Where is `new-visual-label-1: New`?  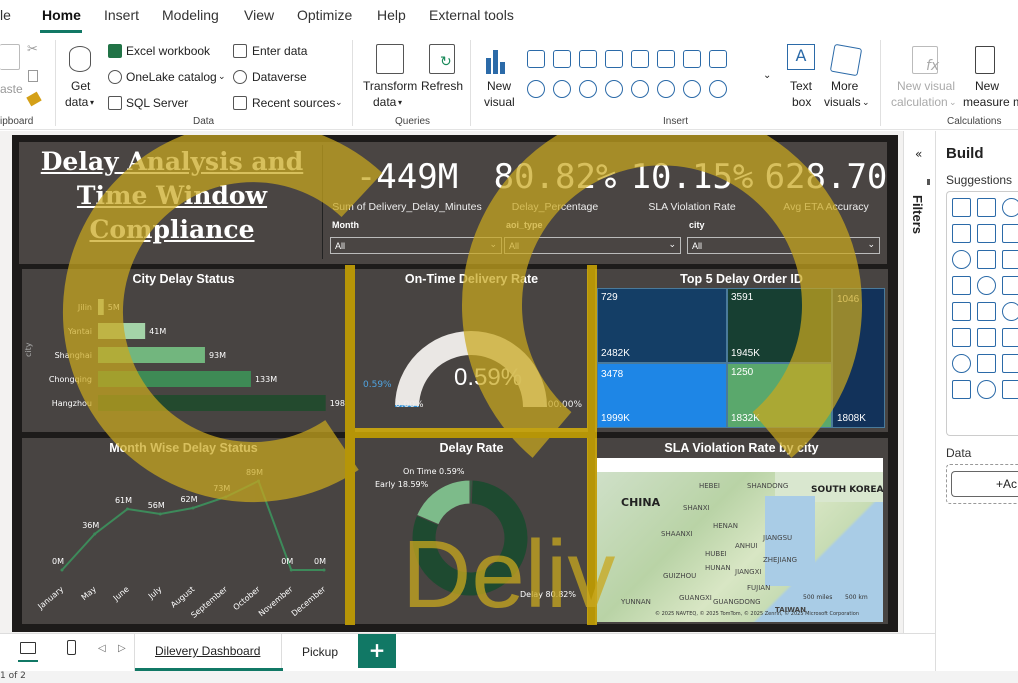 new-visual-label-1: New is located at coordinates (499, 86).